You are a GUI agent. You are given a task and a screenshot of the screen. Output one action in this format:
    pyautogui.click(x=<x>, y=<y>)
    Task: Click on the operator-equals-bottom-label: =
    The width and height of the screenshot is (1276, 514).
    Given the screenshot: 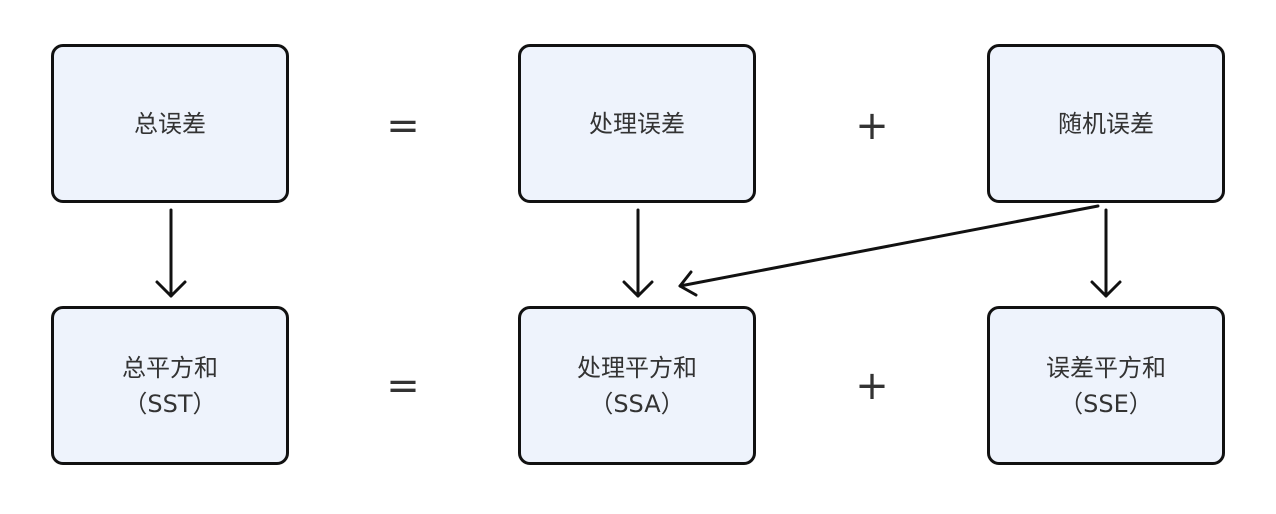 What is the action you would take?
    pyautogui.click(x=403, y=386)
    